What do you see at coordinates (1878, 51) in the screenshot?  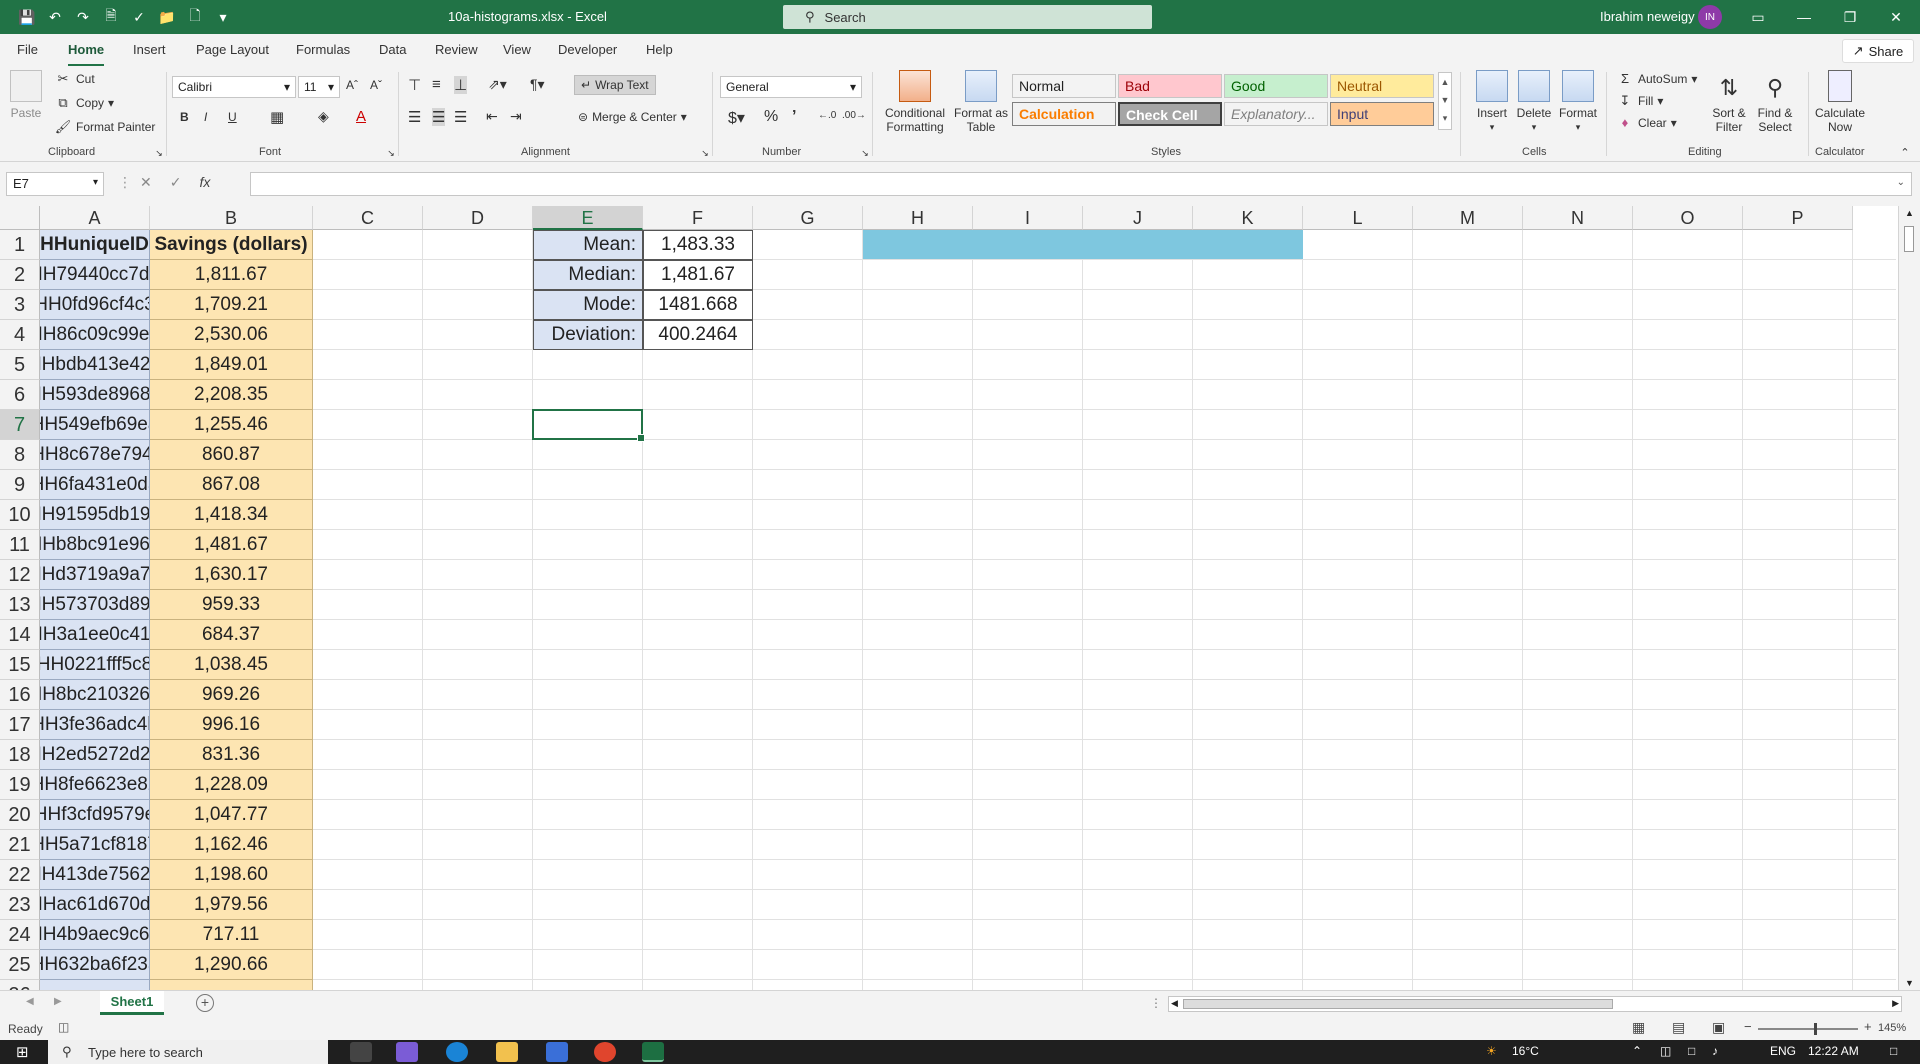 I see `share-button: ↗ Share` at bounding box center [1878, 51].